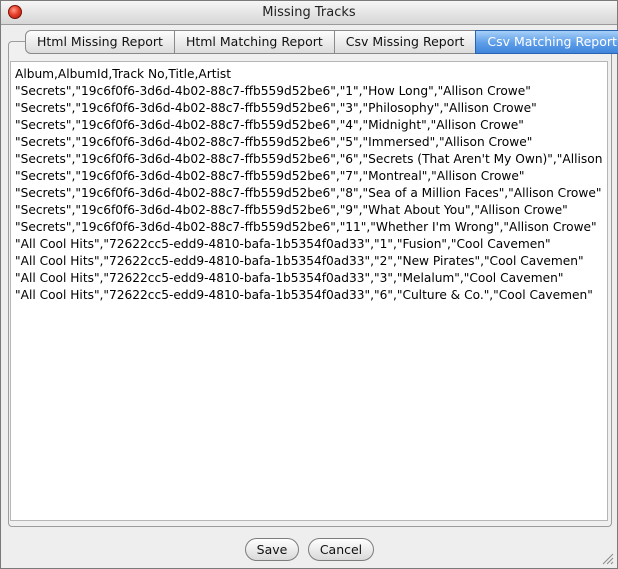 This screenshot has height=569, width=618. Describe the element at coordinates (405, 42) in the screenshot. I see `tab-csv-missing-report: Csv Missing Report` at that location.